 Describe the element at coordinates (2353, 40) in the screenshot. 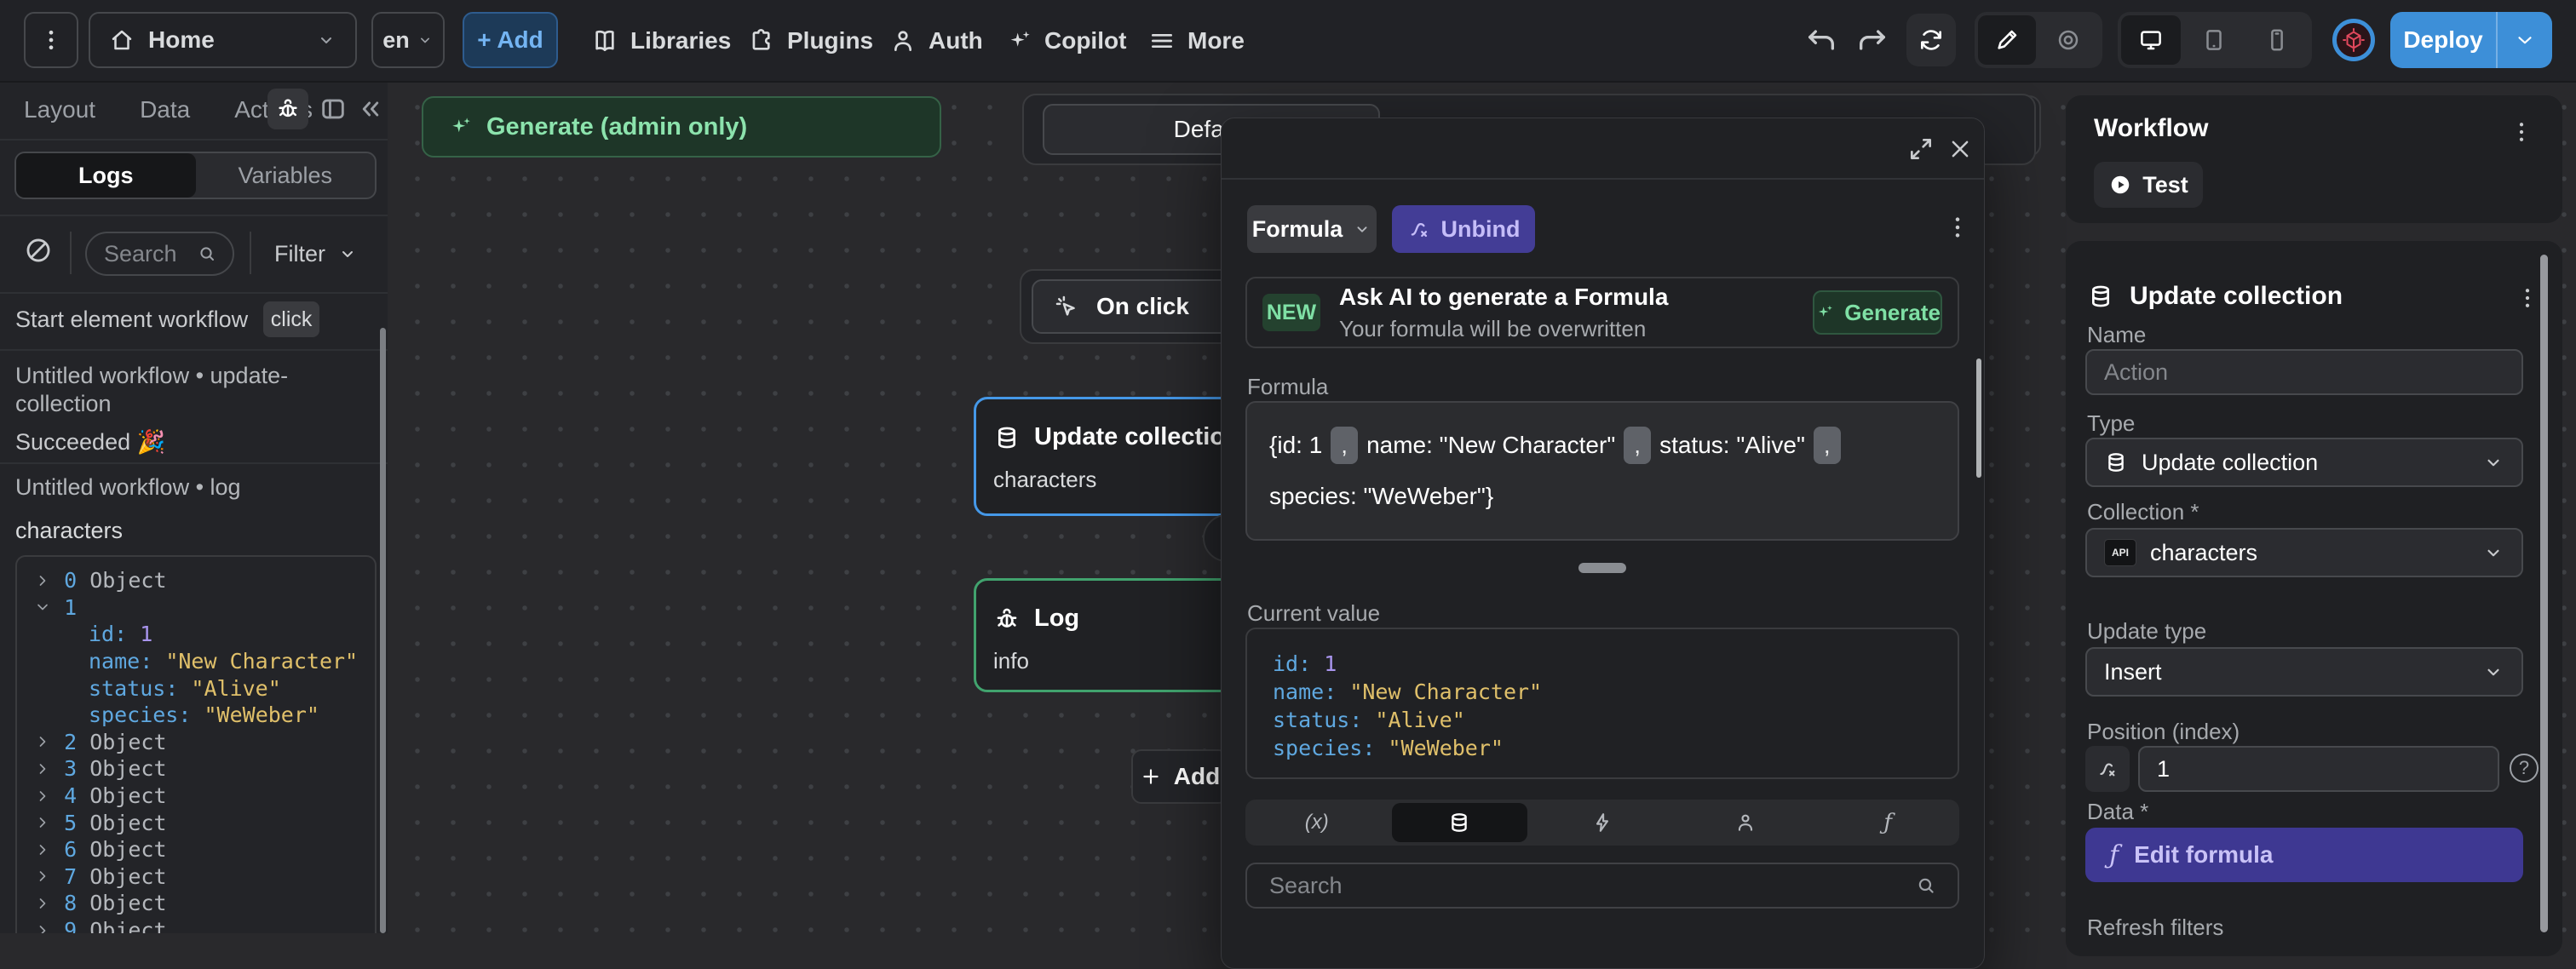

I see `avatar` at that location.